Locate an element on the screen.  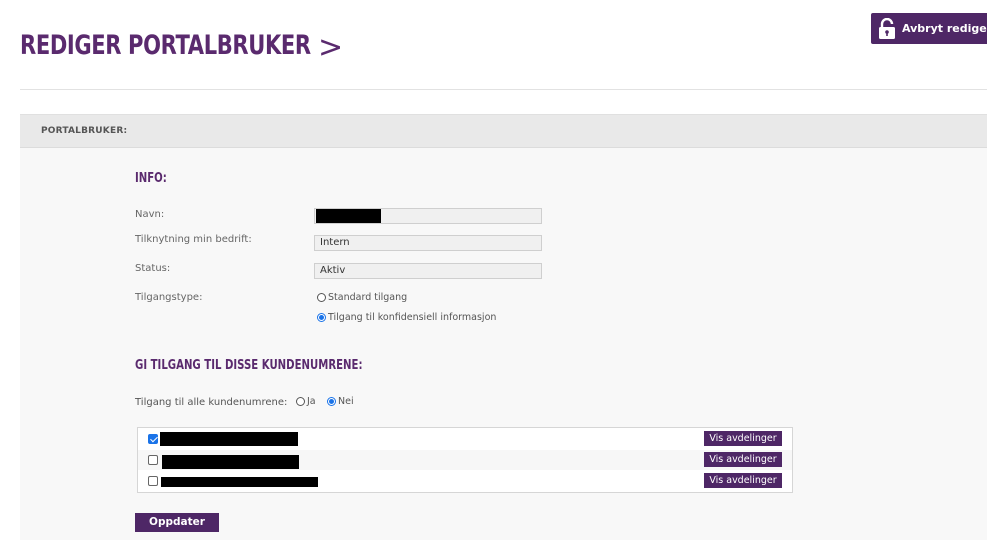
cancel-edit-button: Avbryt redigering is located at coordinates (929, 28).